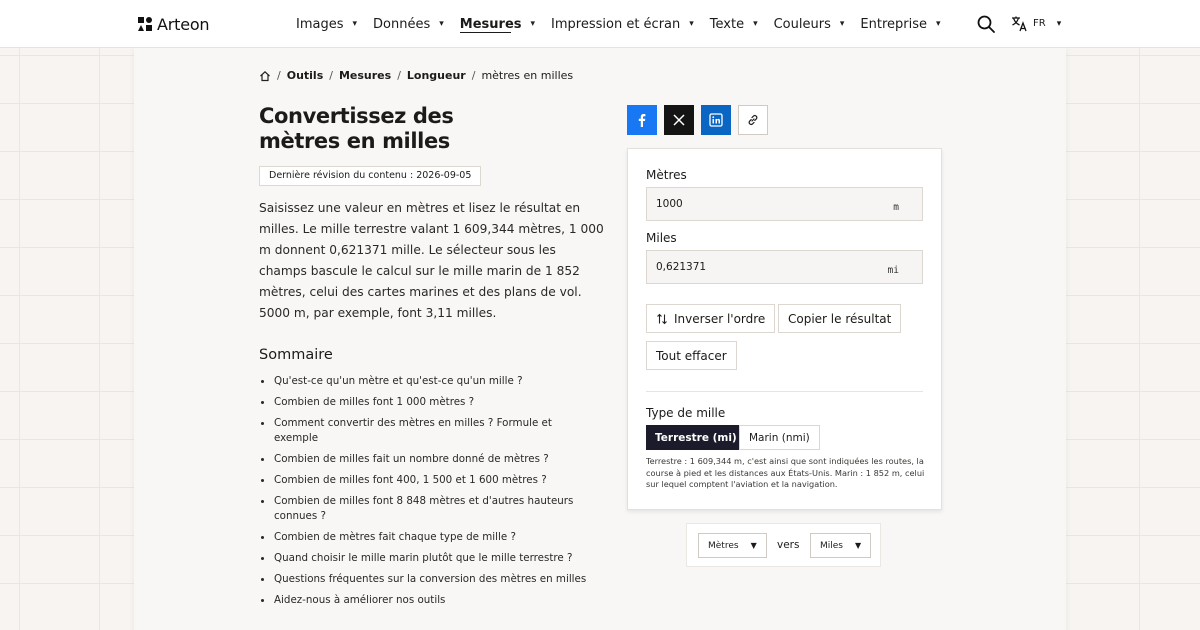 The image size is (1200, 630). I want to click on meters-unit: m, so click(896, 207).